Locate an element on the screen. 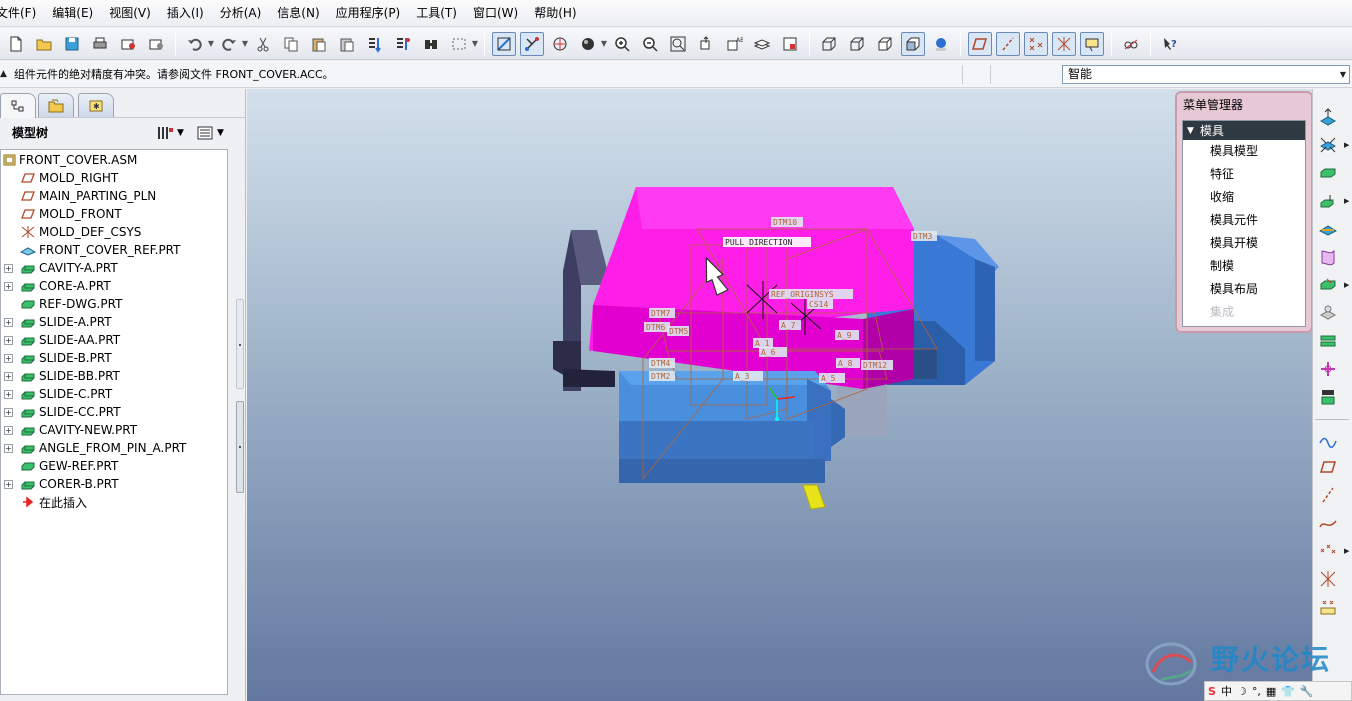 This screenshot has width=1352, height=701. datum-axis-icon is located at coordinates (1328, 495).